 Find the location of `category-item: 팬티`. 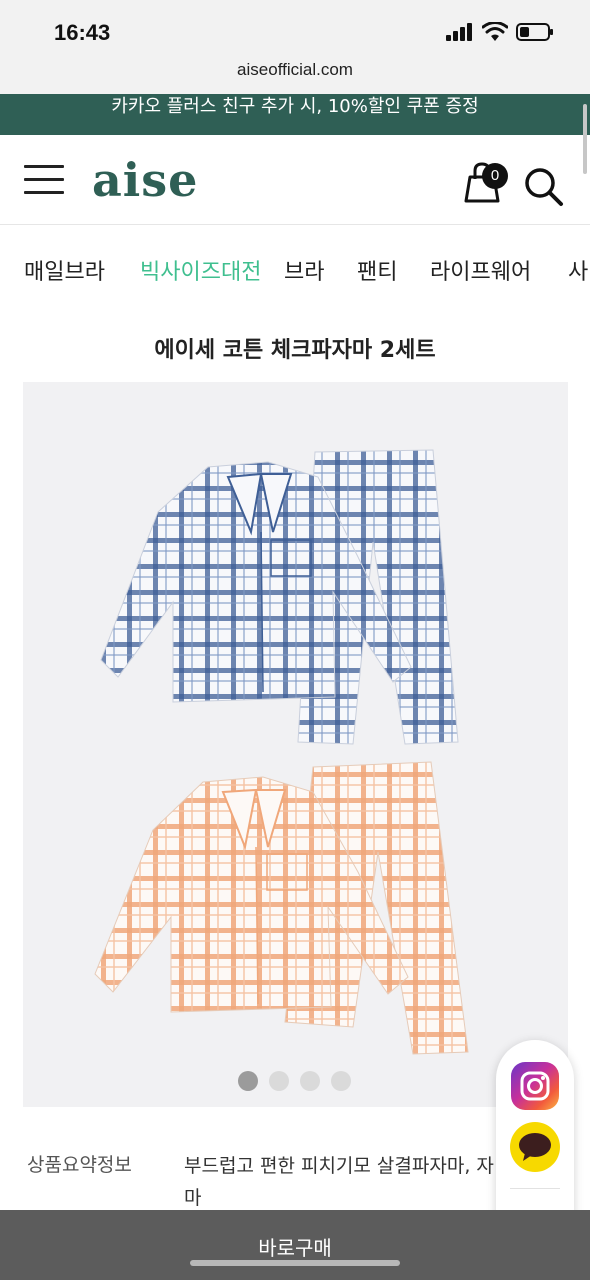

category-item: 팬티 is located at coordinates (377, 270).